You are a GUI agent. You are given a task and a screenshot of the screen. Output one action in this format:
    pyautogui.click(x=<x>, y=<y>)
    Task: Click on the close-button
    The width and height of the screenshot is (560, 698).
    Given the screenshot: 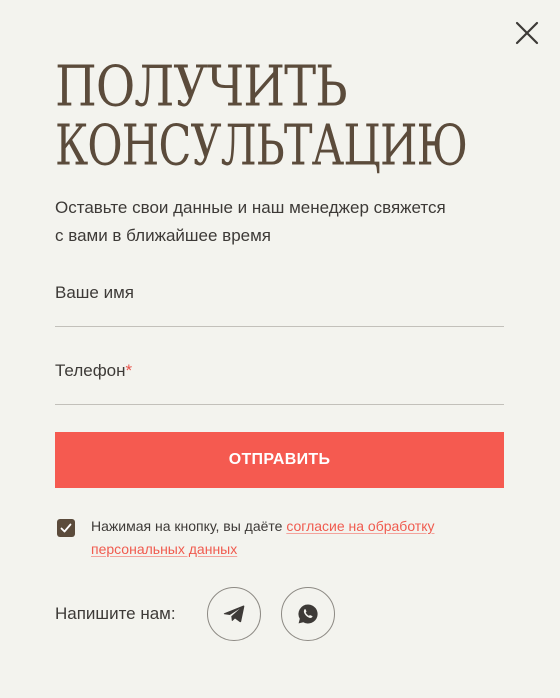 What is the action you would take?
    pyautogui.click(x=527, y=33)
    